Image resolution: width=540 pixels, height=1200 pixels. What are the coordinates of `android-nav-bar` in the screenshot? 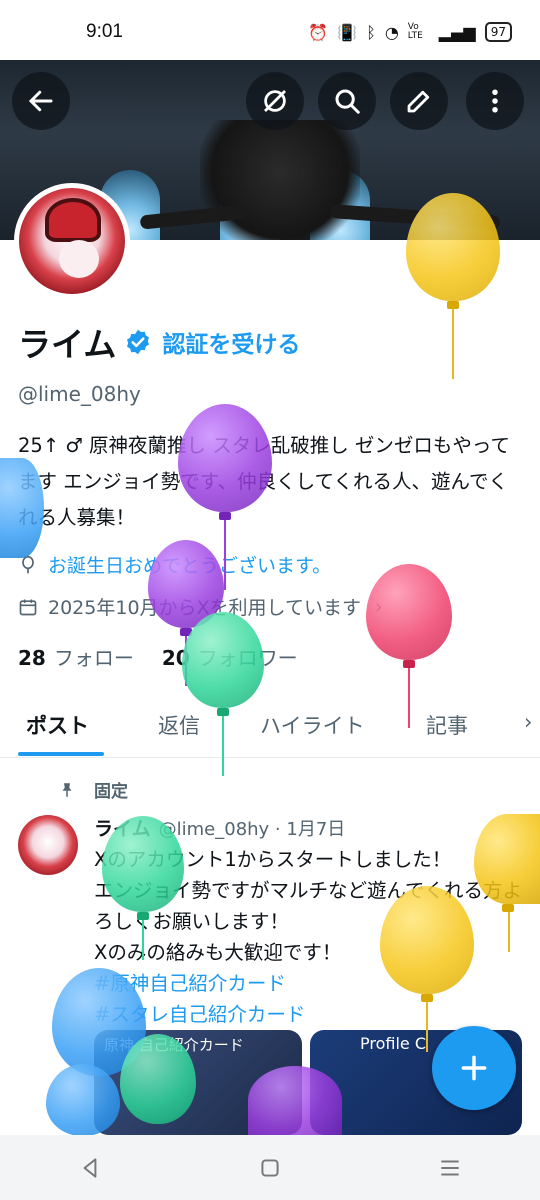 It's located at (270, 1167).